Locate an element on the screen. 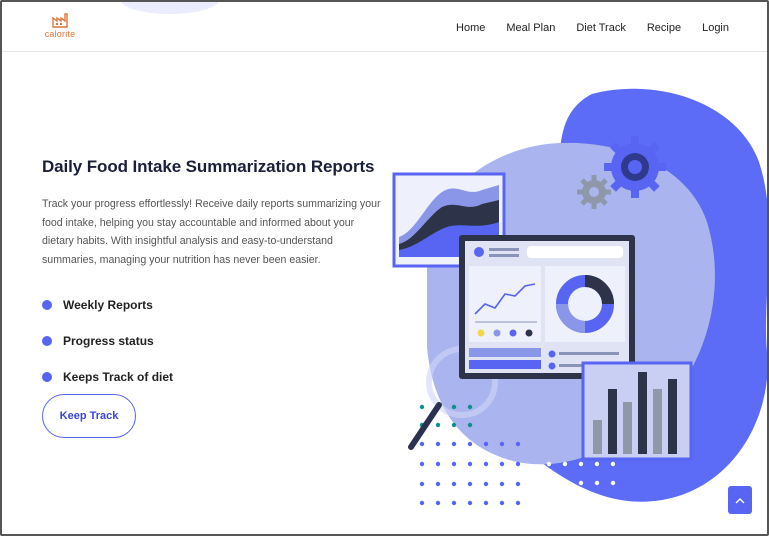 Image resolution: width=769 pixels, height=536 pixels. feature-label: Keeps Track of diet is located at coordinates (118, 377).